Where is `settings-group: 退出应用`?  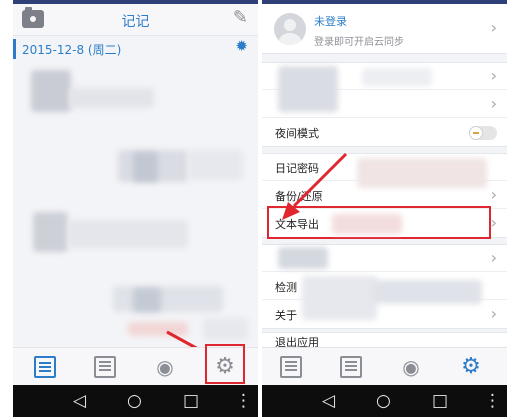
settings-group: 退出应用 is located at coordinates (384, 340).